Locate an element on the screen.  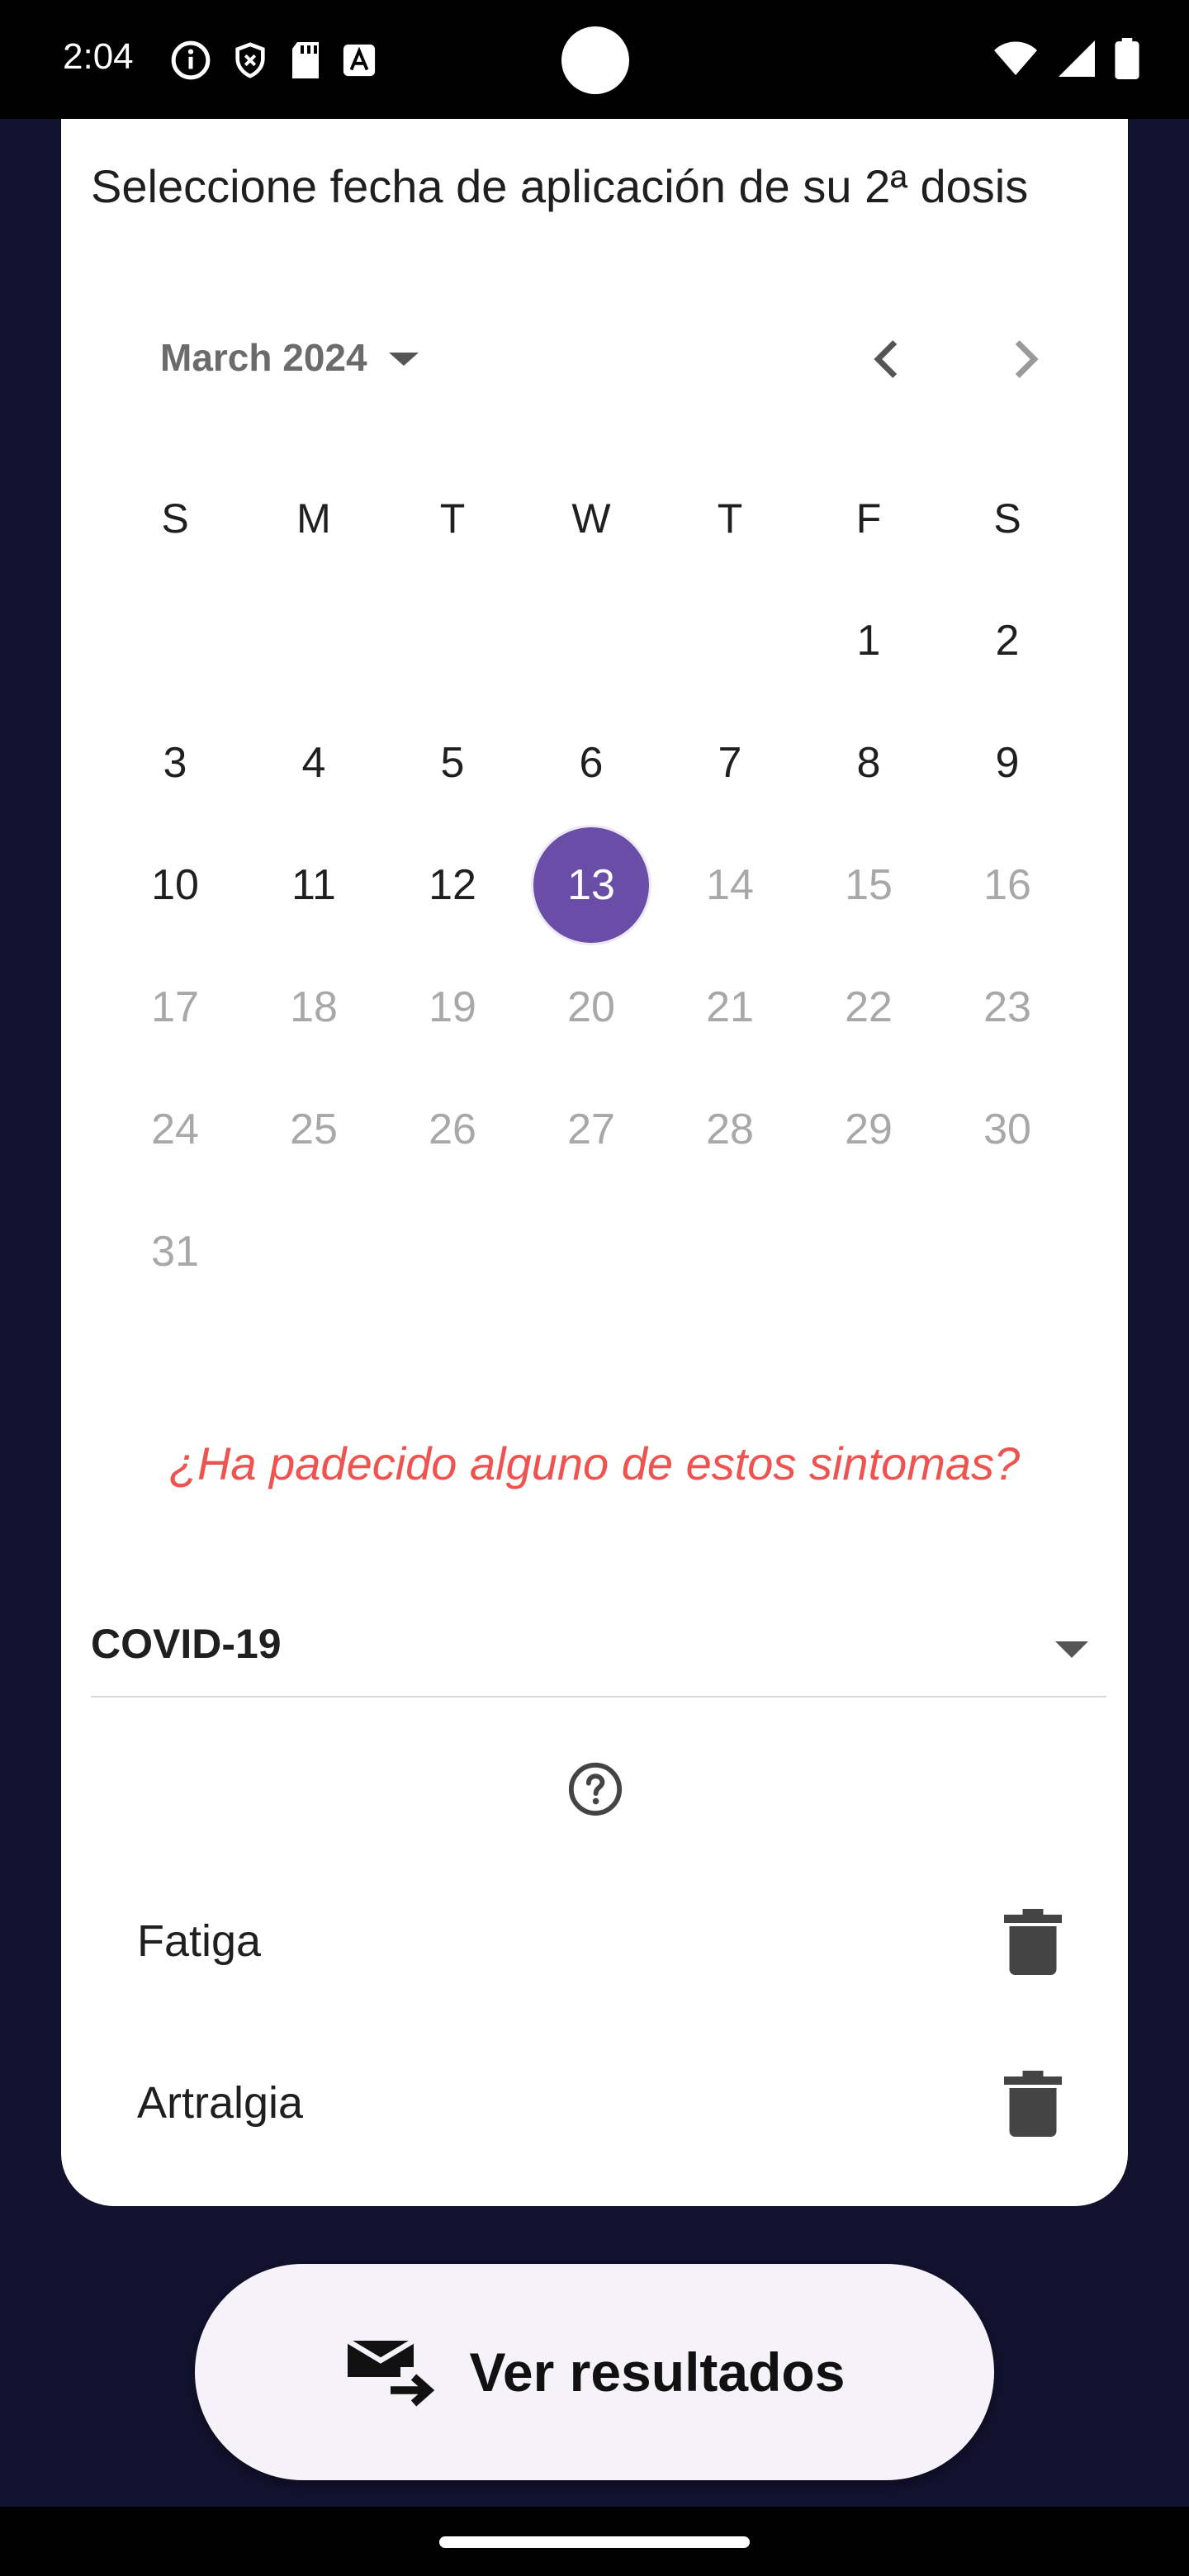
weekday-label: F is located at coordinates (868, 518).